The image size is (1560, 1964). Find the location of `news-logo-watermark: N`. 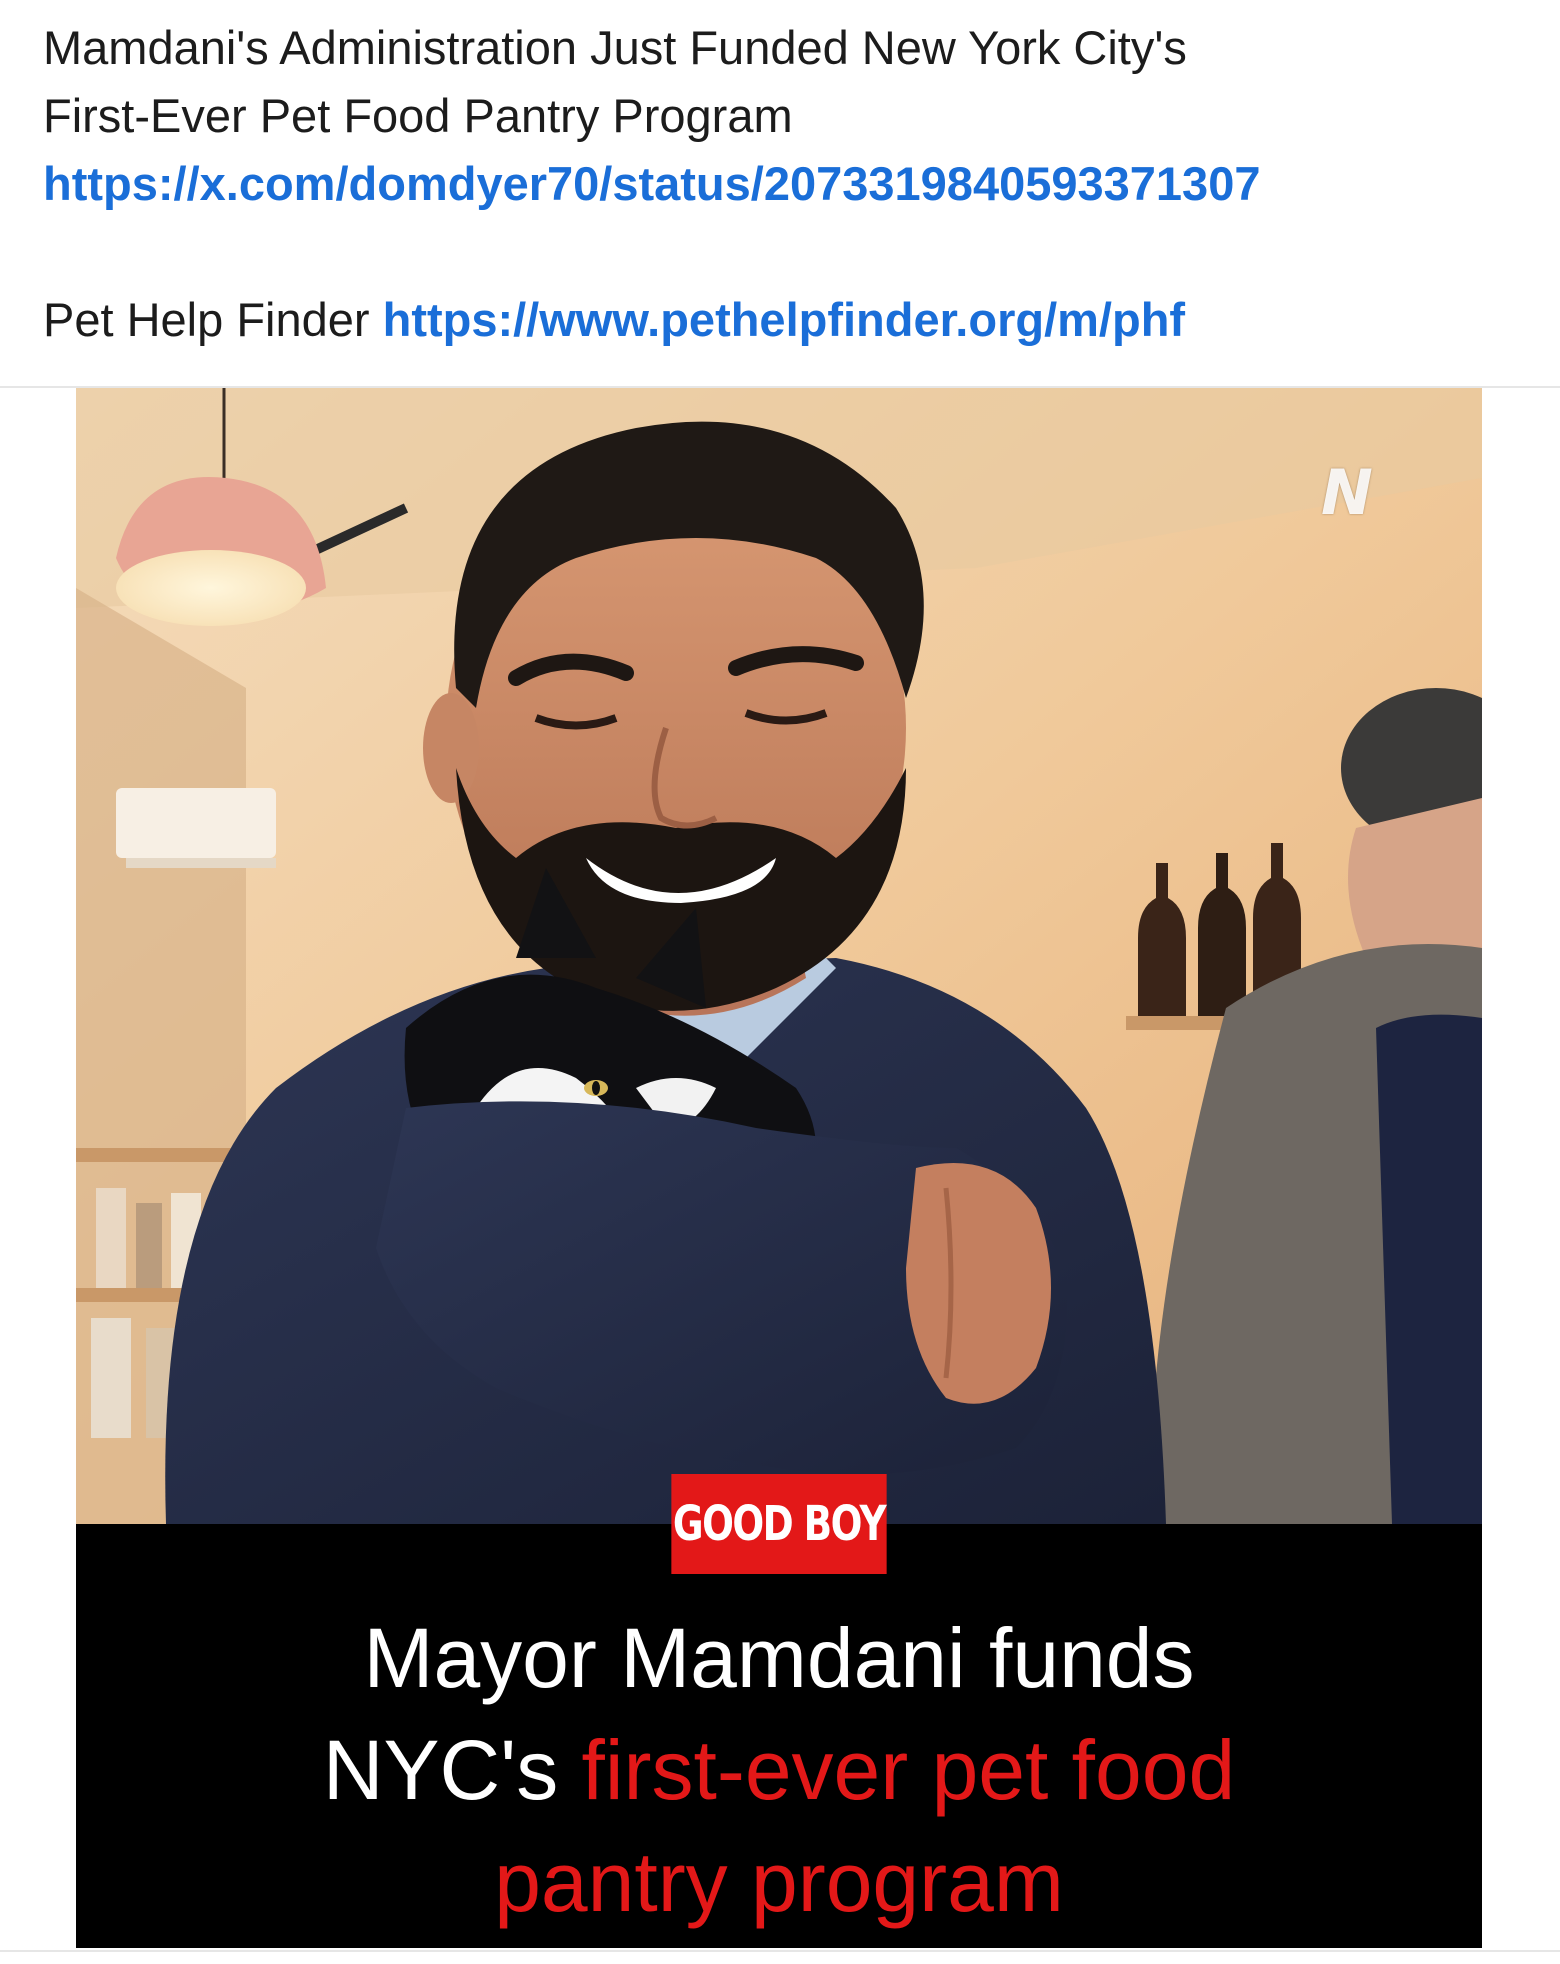

news-logo-watermark: N is located at coordinates (1347, 492).